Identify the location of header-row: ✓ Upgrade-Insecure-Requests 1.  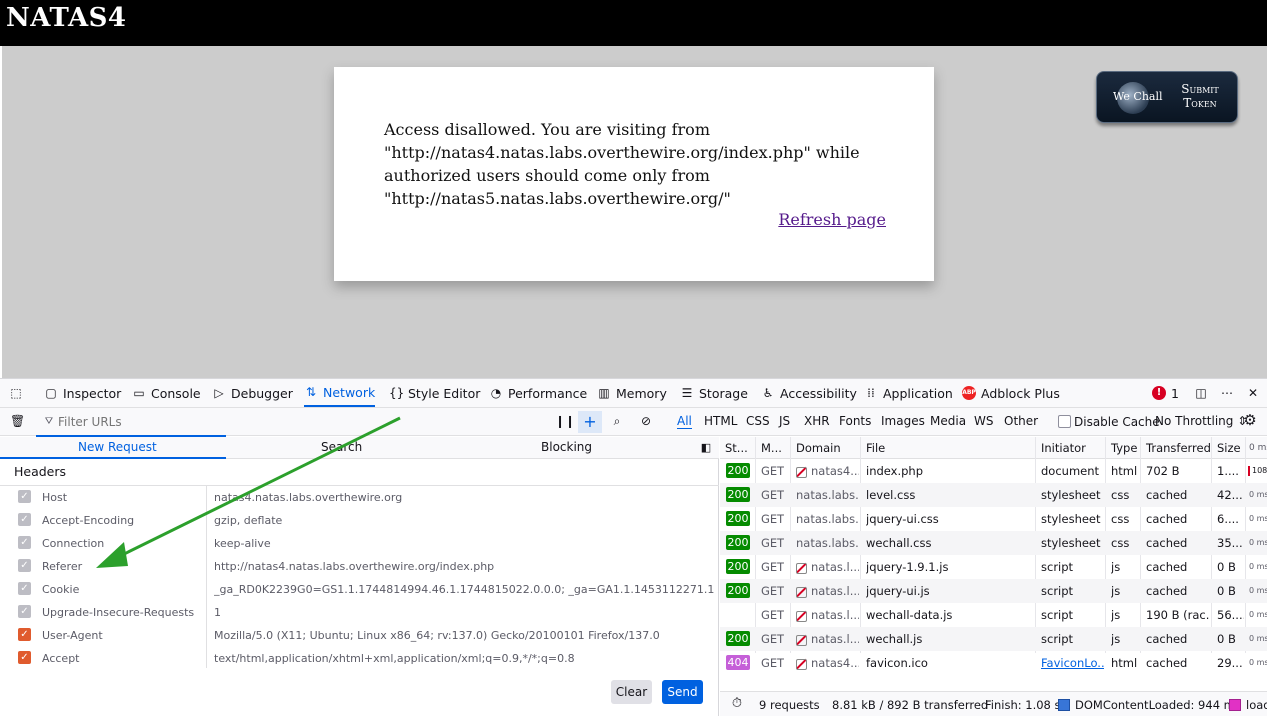
(359, 612).